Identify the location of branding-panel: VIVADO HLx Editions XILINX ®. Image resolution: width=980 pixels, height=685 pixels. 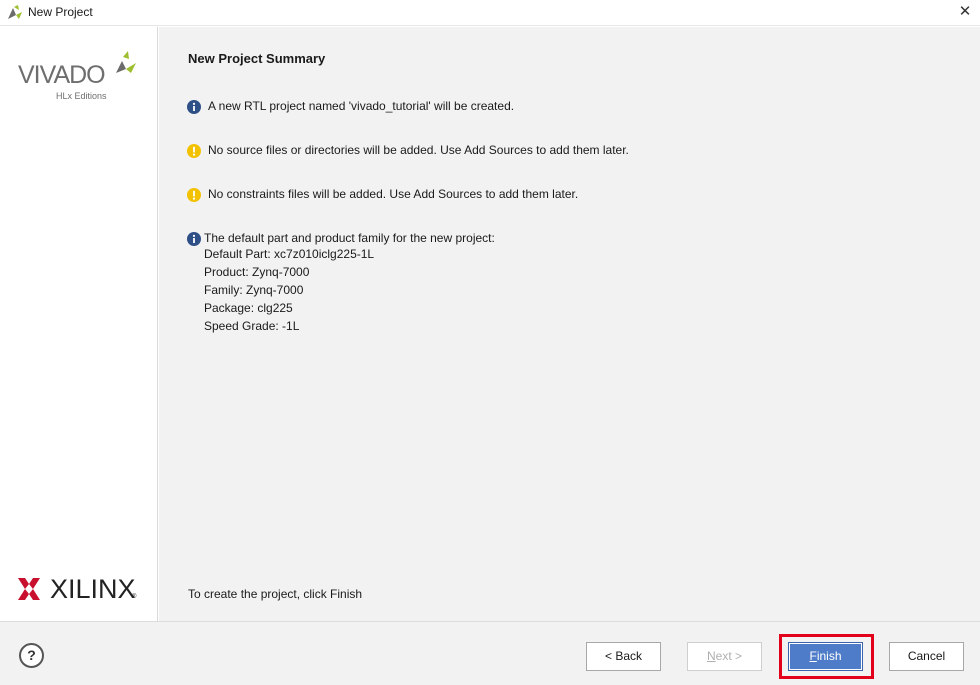
(79, 324).